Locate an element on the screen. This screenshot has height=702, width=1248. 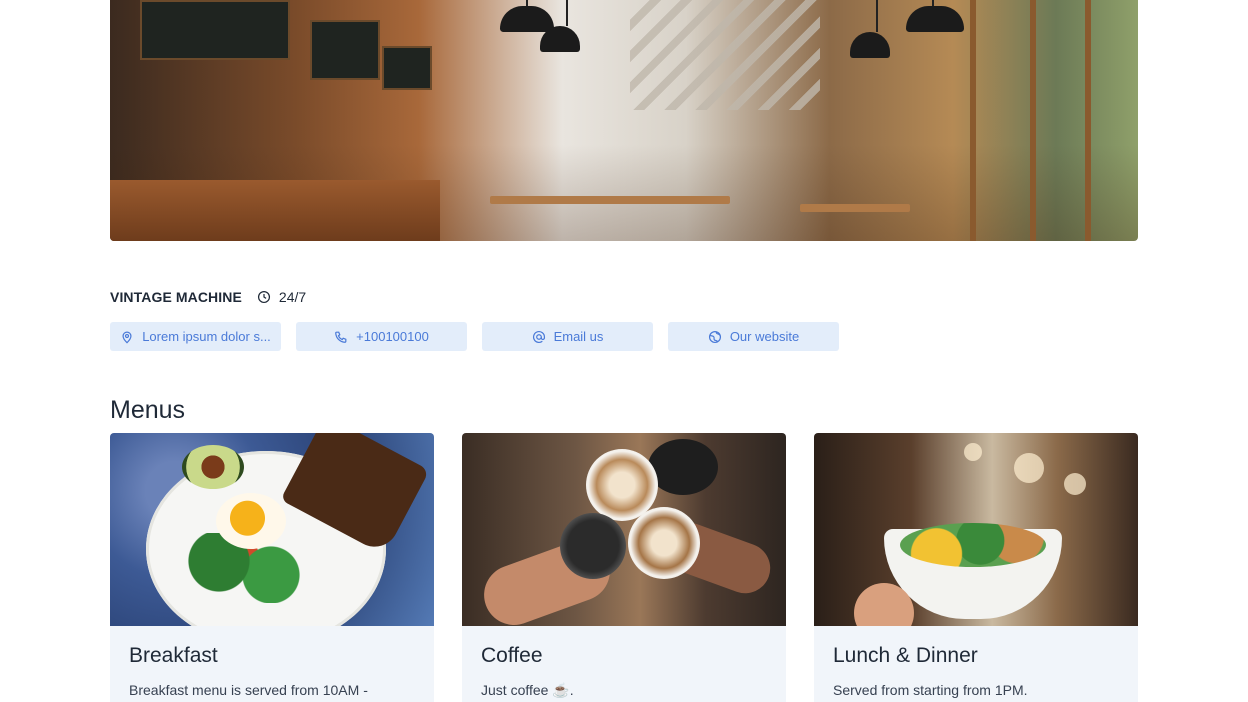
website-chip: Our website is located at coordinates (753, 336).